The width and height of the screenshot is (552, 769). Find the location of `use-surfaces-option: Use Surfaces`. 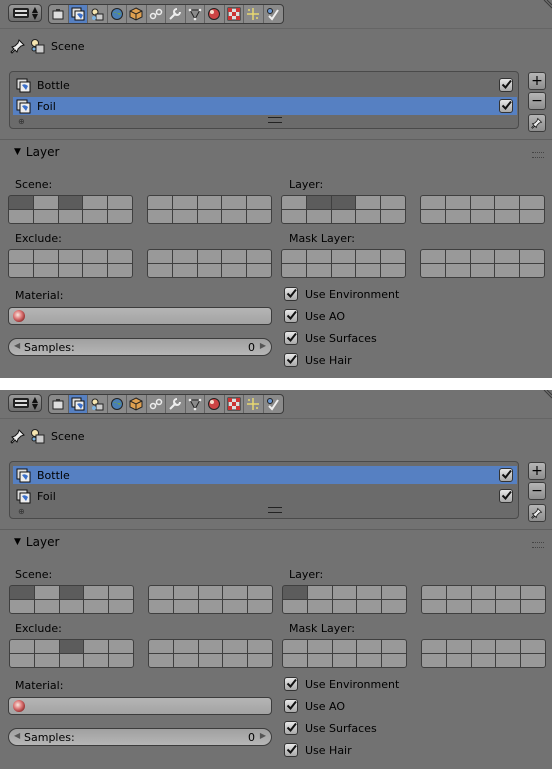

use-surfaces-option: Use Surfaces is located at coordinates (330, 728).